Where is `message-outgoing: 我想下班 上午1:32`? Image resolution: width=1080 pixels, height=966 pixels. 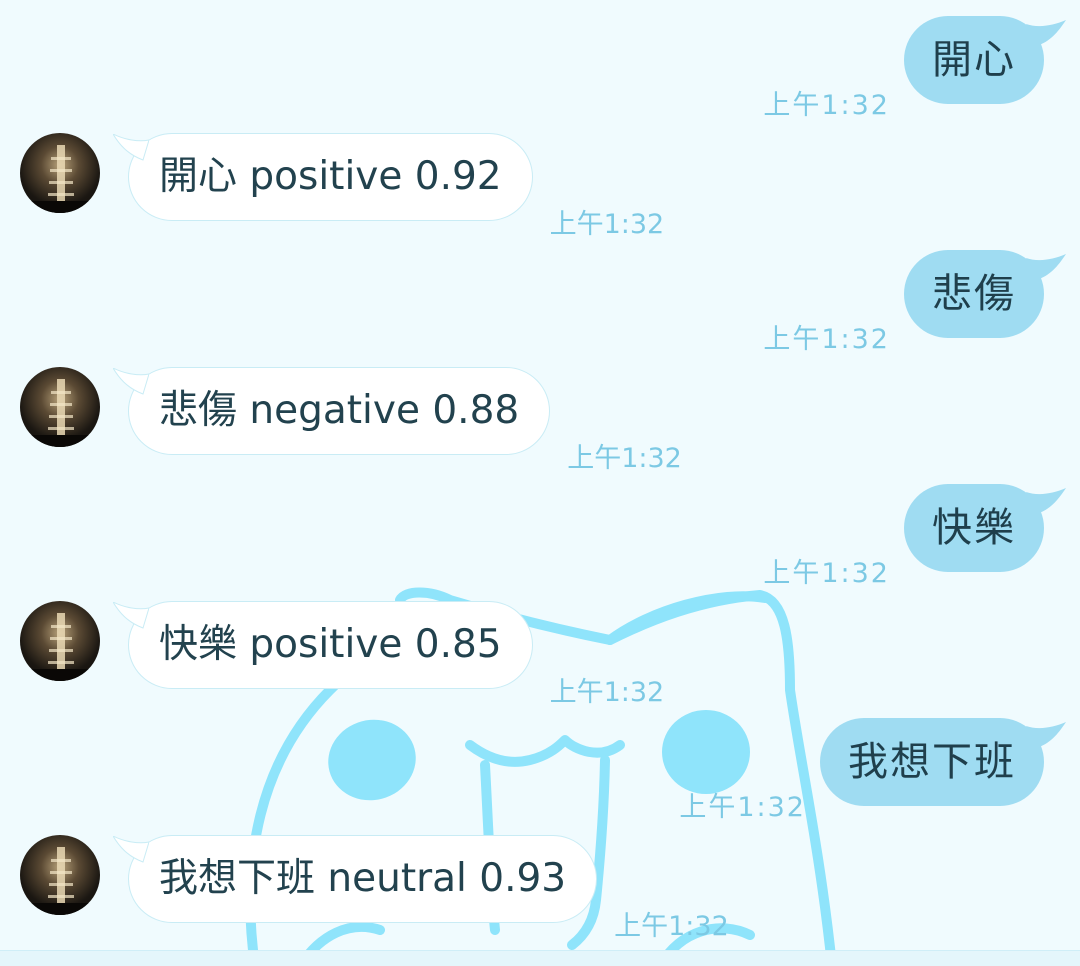 message-outgoing: 我想下班 上午1:32 is located at coordinates (872, 770).